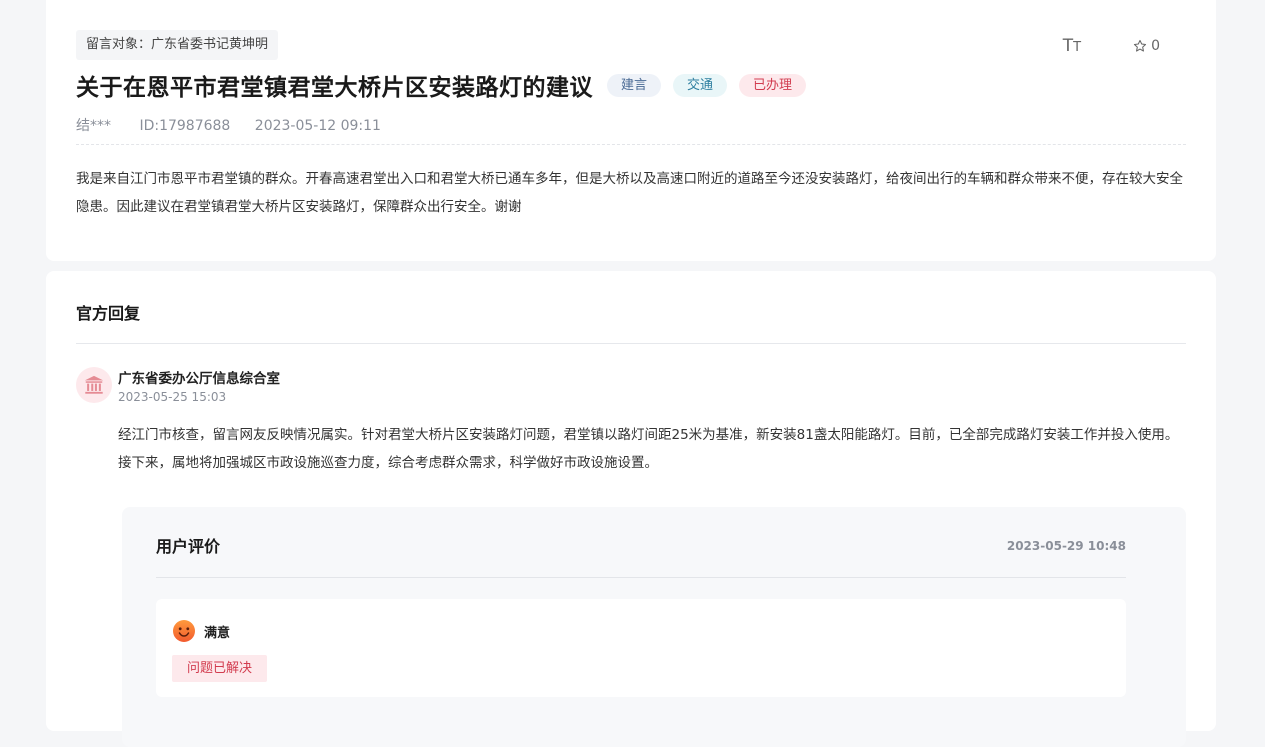 The width and height of the screenshot is (1265, 747). I want to click on rating: 满意, so click(201, 631).